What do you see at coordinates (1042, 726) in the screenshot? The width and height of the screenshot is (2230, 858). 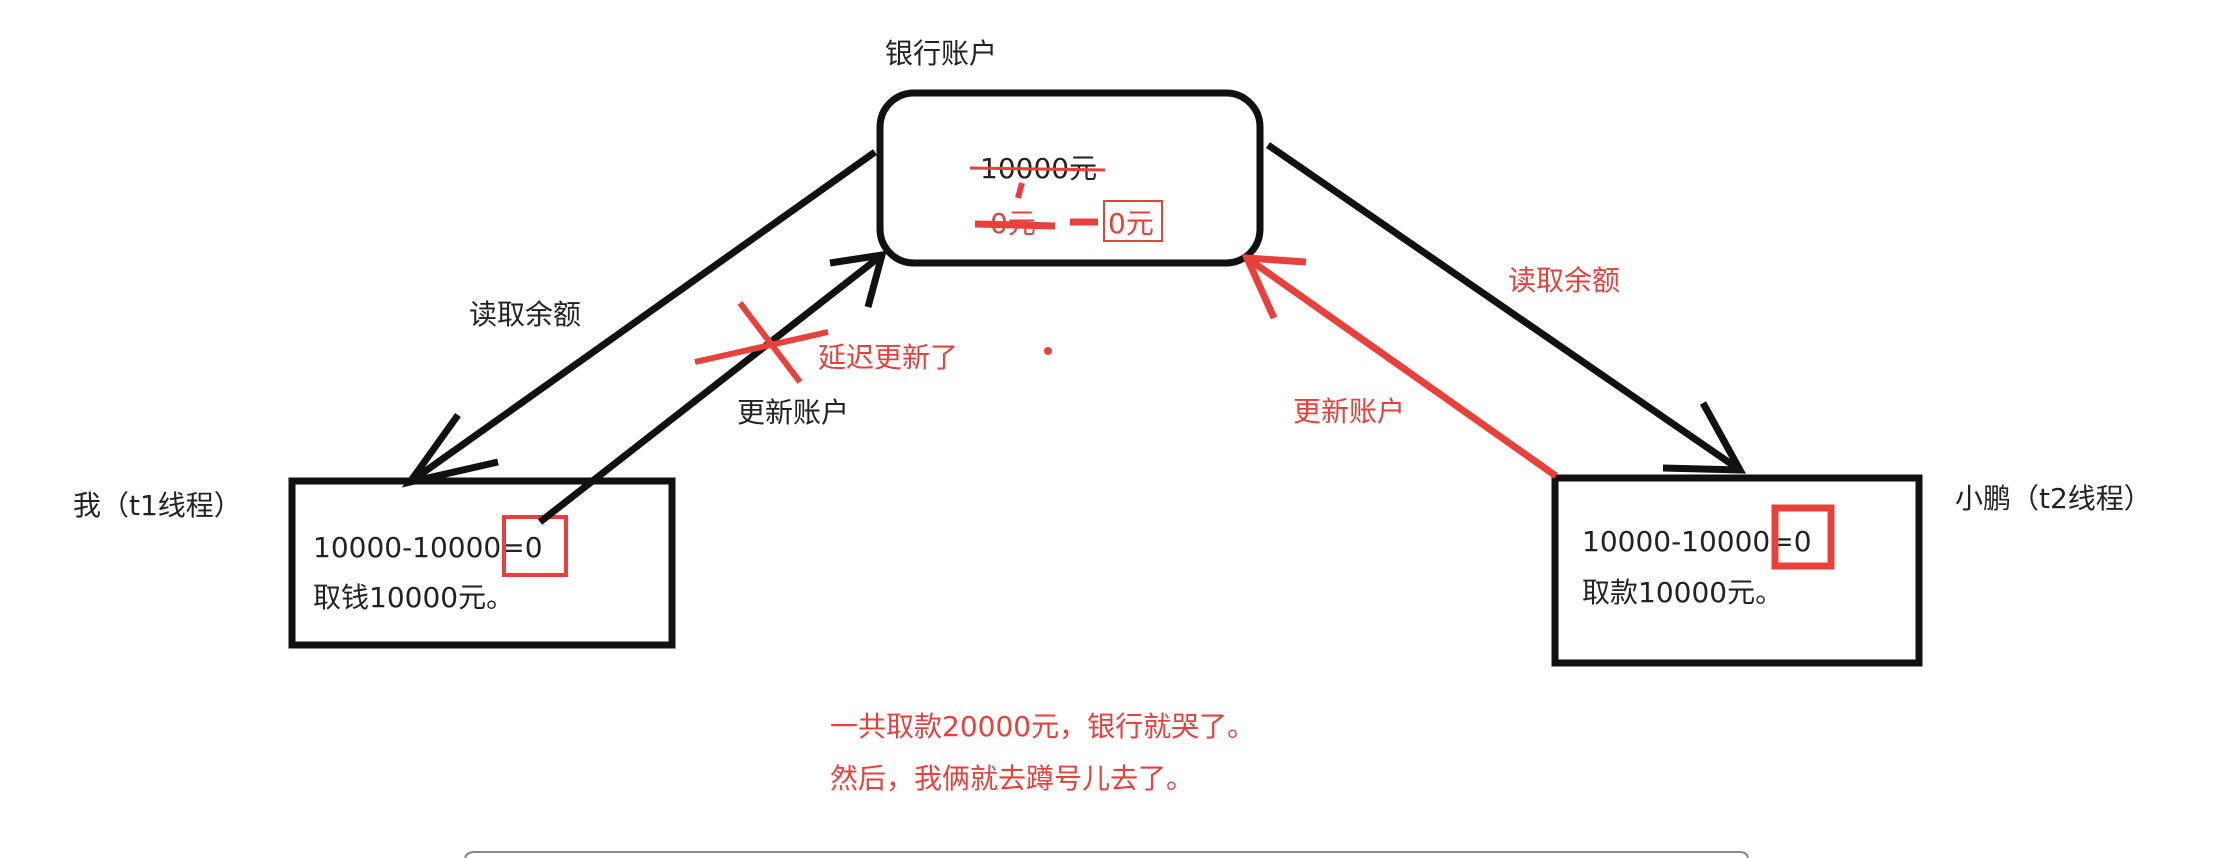 I see `conclusion-line-1: 一共取款20000元，银行就哭了。` at bounding box center [1042, 726].